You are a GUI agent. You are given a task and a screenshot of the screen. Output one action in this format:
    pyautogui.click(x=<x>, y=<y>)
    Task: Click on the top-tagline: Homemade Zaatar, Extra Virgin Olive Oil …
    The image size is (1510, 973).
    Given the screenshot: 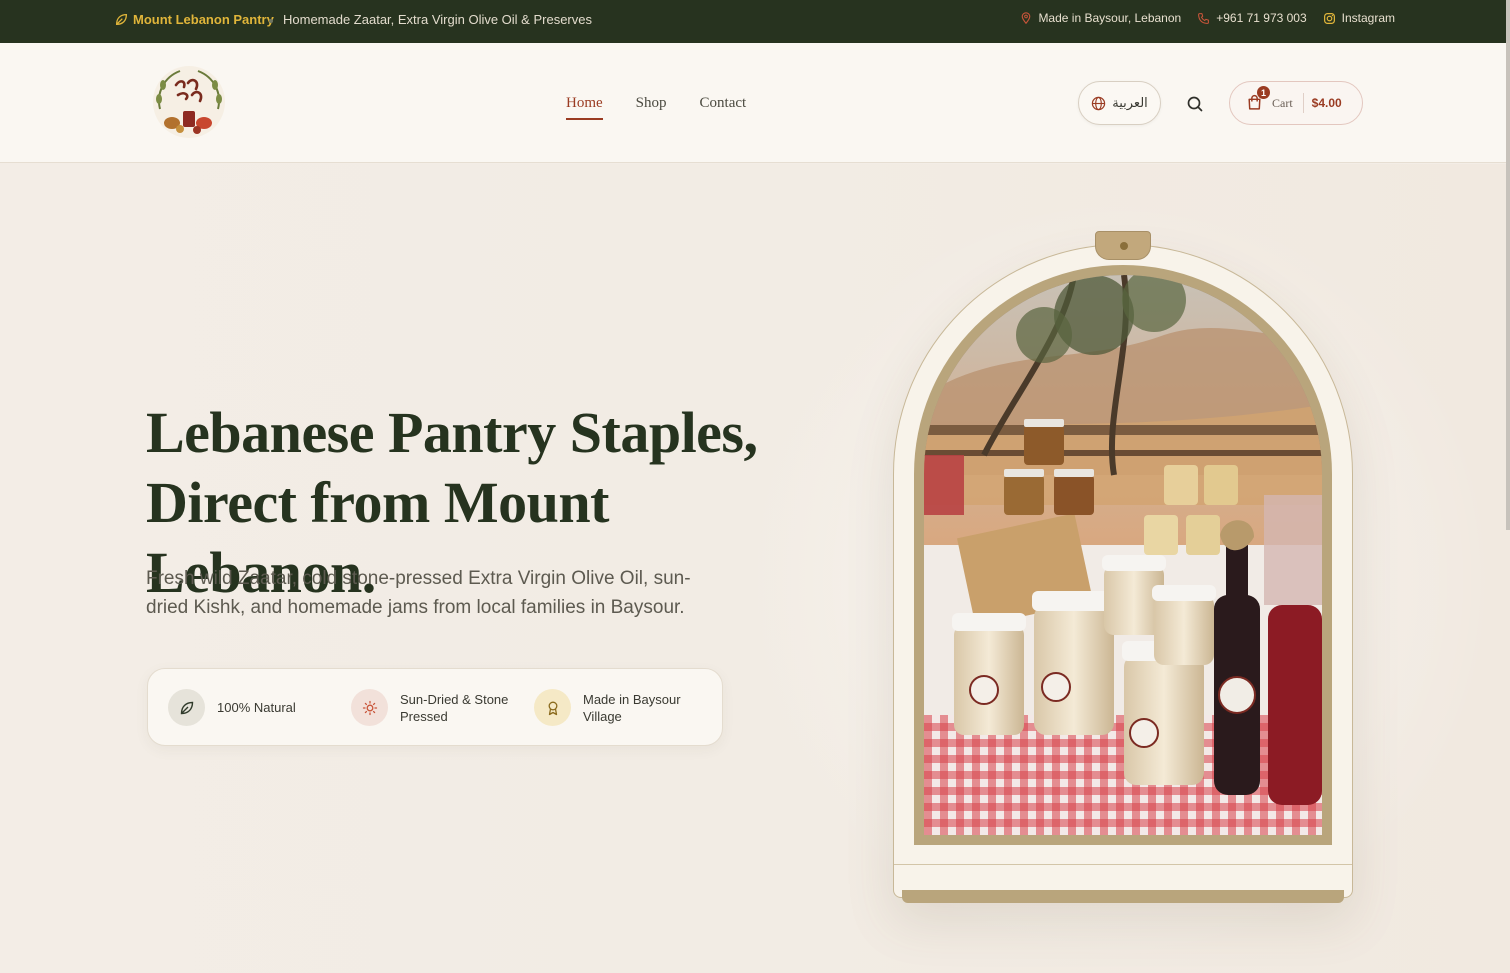 What is the action you would take?
    pyautogui.click(x=437, y=19)
    